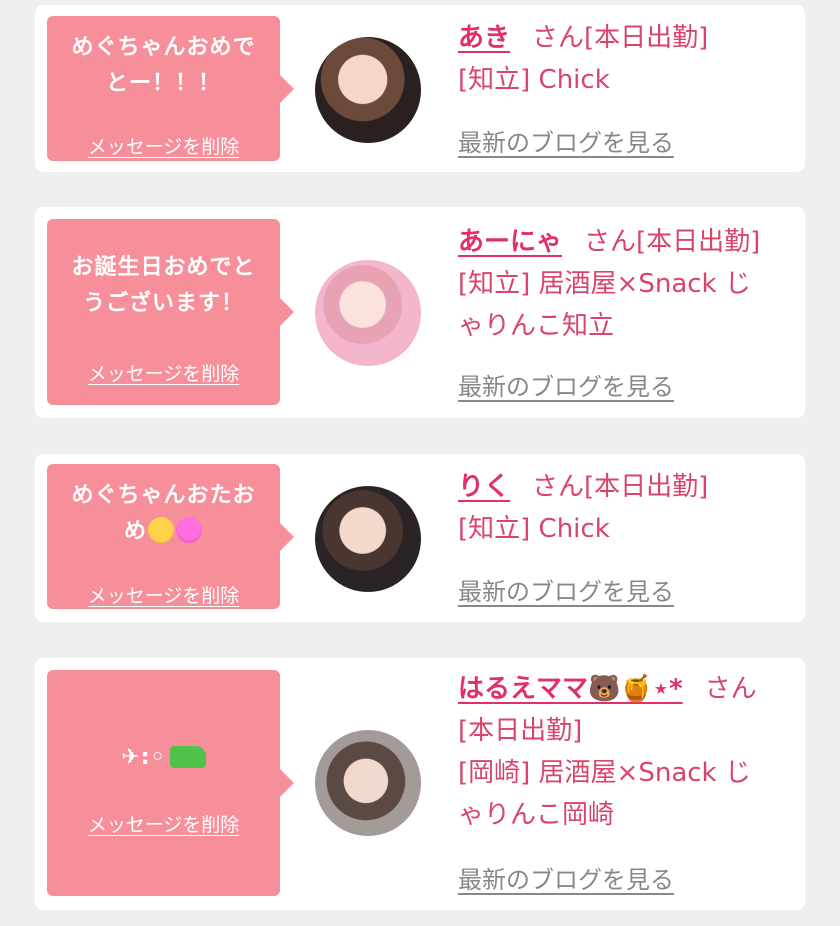 Image resolution: width=840 pixels, height=926 pixels. What do you see at coordinates (170, 783) in the screenshot?
I see `message-bubble: ✈︎:◦ メッセージを削除` at bounding box center [170, 783].